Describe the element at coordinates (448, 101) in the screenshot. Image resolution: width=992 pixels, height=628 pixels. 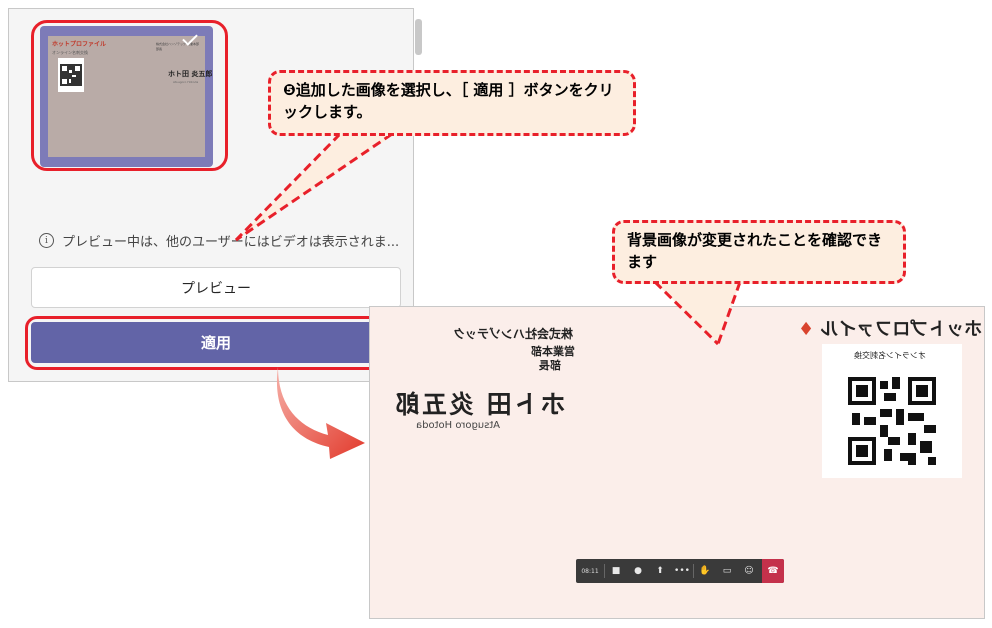
I see `step5-callout-text: ❺追加した画像を選択し、［ 適用 ］ボタンをクリックします。` at that location.